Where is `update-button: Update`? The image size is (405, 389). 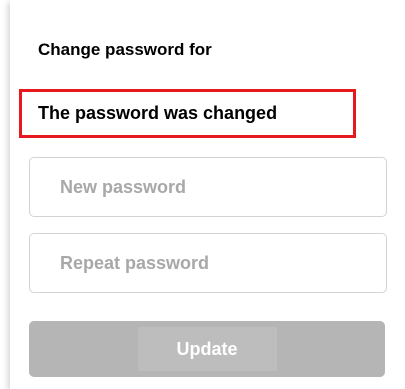
update-button: Update is located at coordinates (207, 349).